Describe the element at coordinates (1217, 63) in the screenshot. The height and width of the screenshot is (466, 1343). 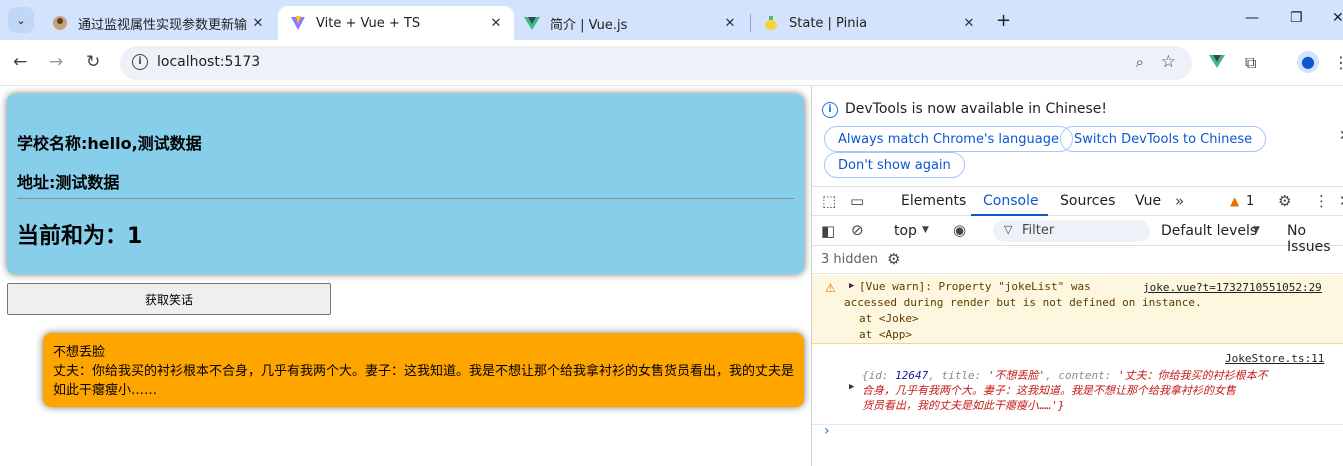
I see `vue-devtools-extension-icon` at that location.